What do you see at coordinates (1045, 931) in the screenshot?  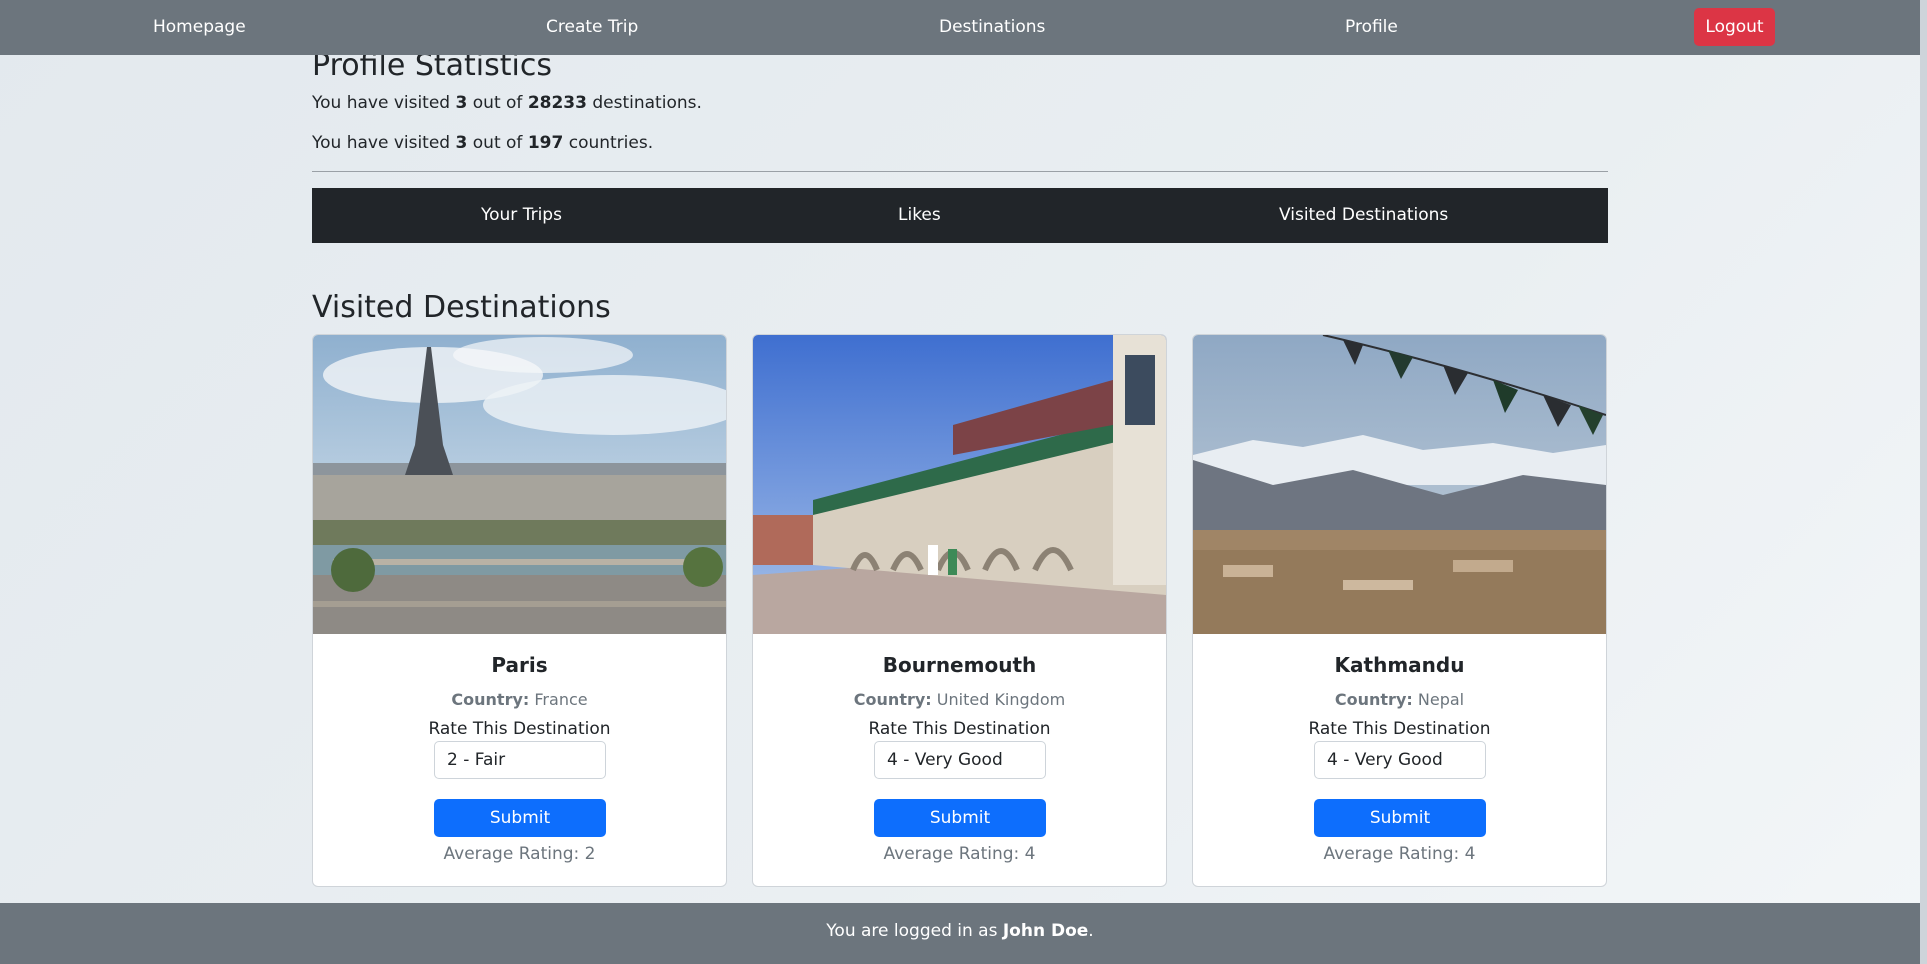 I see `logged-in-user: John Doe` at bounding box center [1045, 931].